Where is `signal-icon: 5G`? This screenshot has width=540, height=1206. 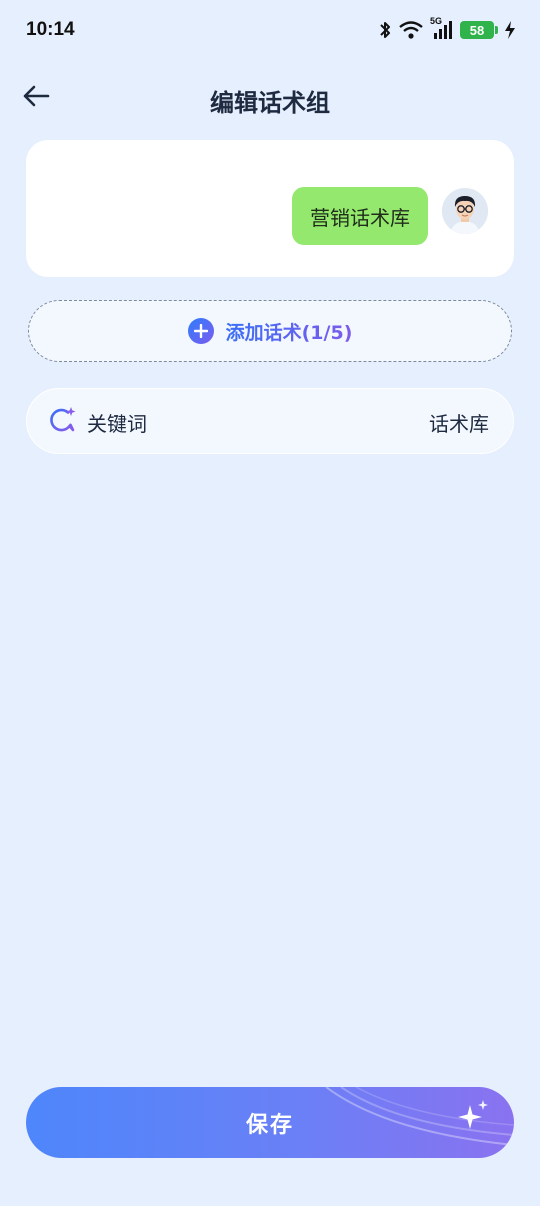
signal-icon: 5G is located at coordinates (442, 28).